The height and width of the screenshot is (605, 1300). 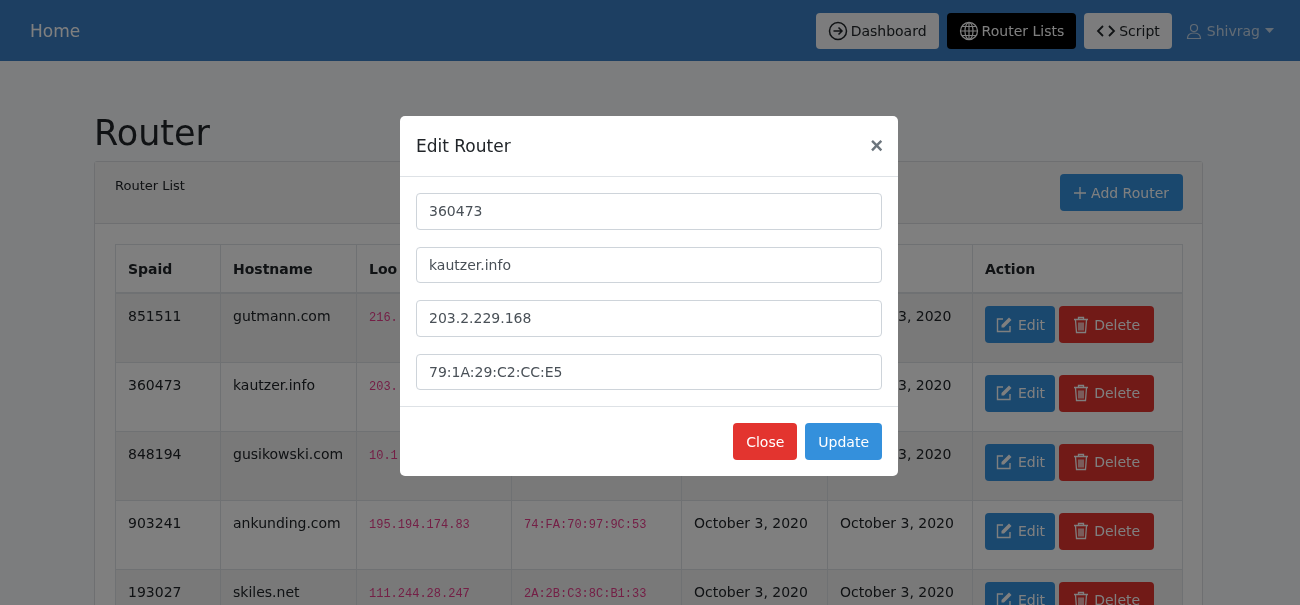 What do you see at coordinates (1080, 192) in the screenshot?
I see `plus-icon` at bounding box center [1080, 192].